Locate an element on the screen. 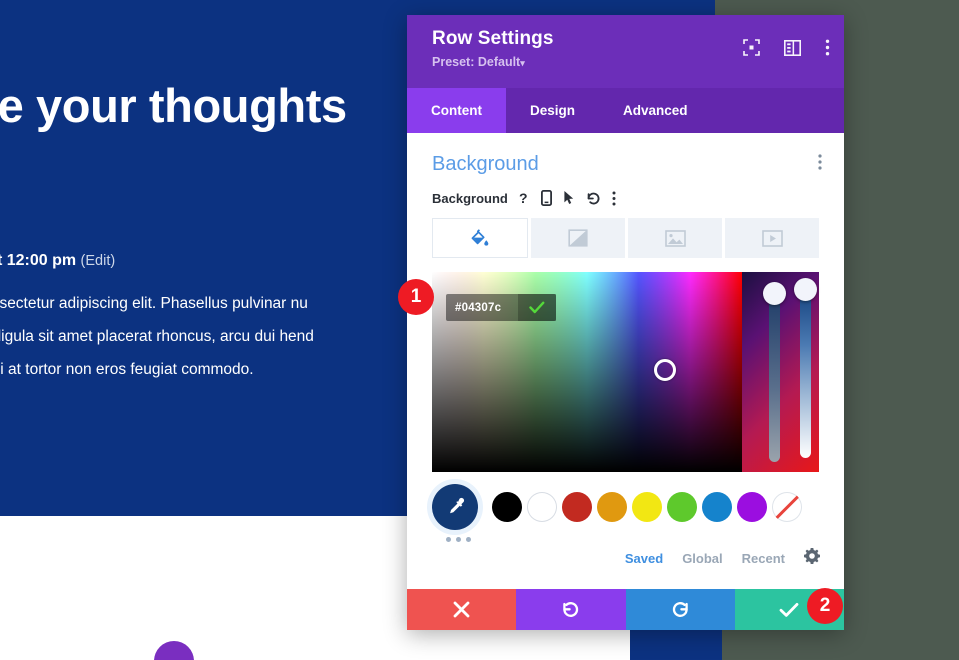 The height and width of the screenshot is (660, 959). undo-button is located at coordinates (571, 609).